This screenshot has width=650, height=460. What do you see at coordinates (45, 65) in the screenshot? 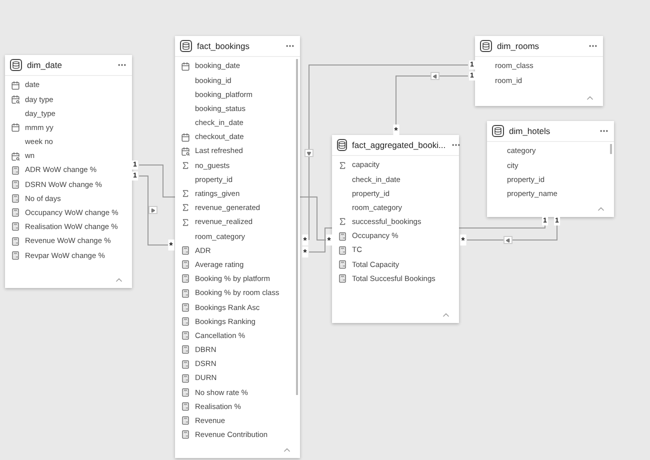
I see `table-title: dim_date` at bounding box center [45, 65].